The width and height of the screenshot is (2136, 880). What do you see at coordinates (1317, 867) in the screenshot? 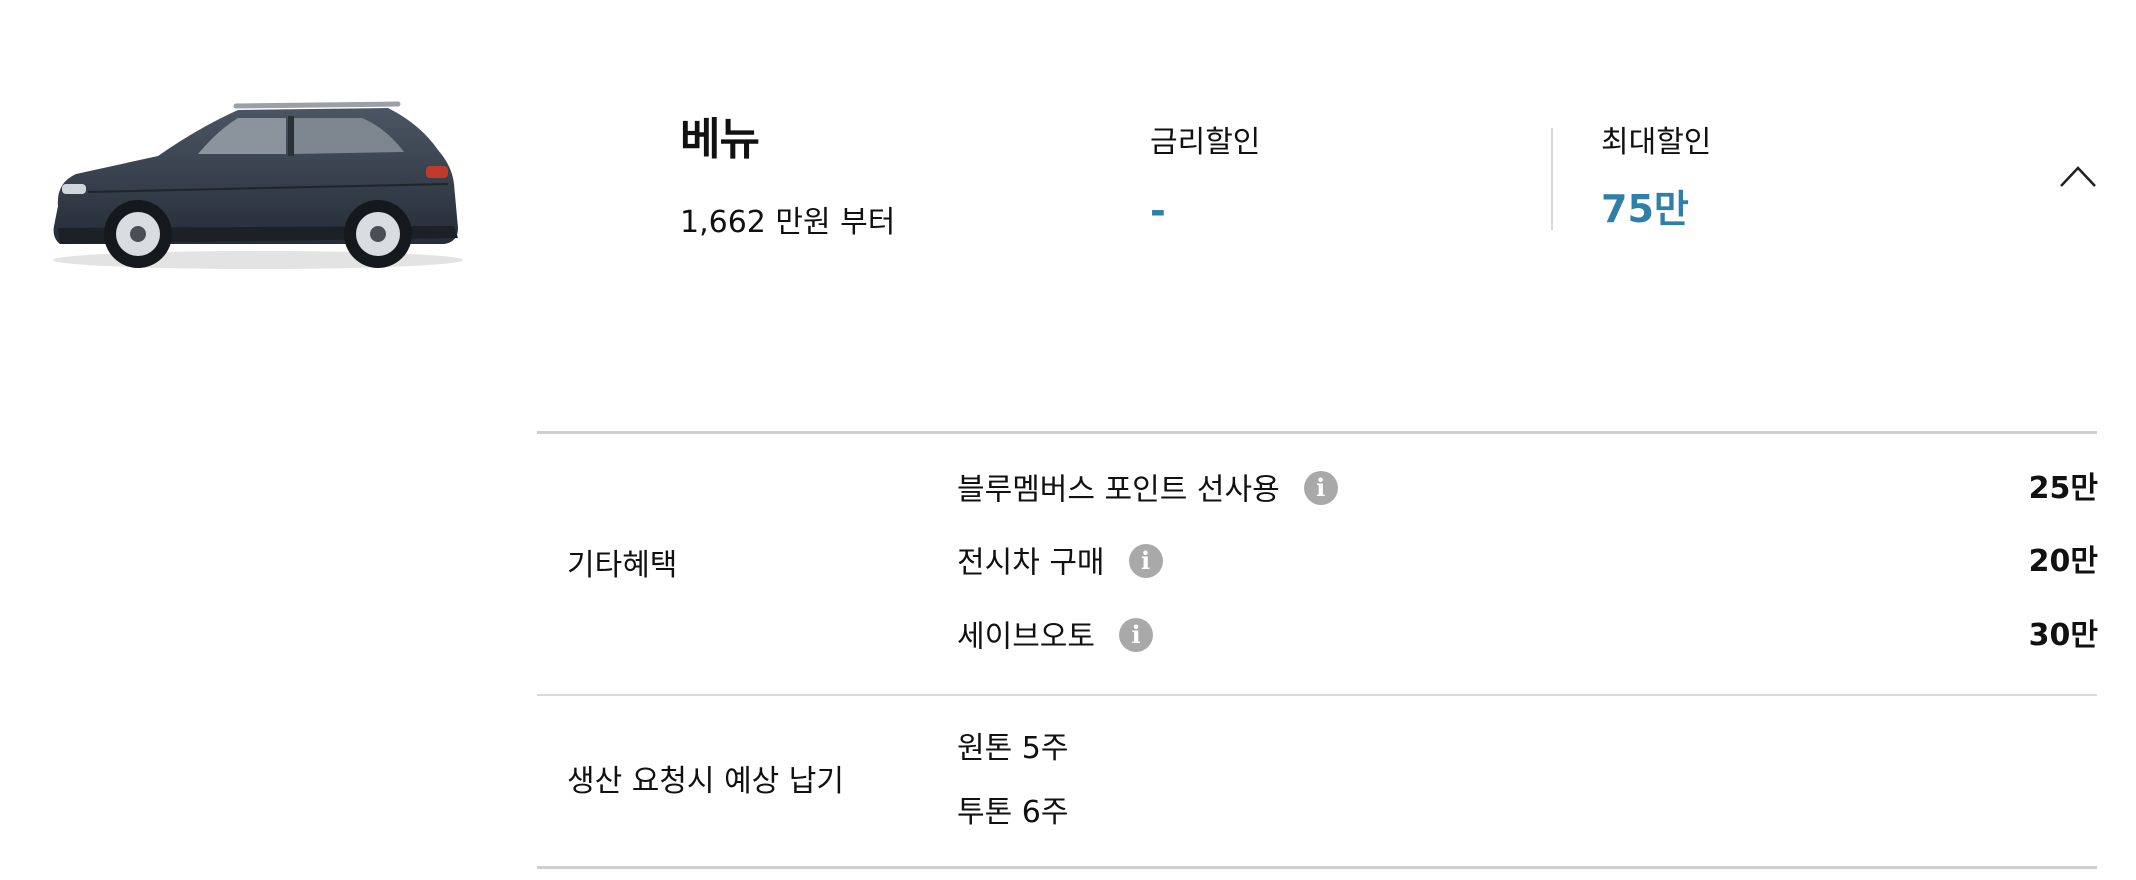
I see `section-divider-bottom` at bounding box center [1317, 867].